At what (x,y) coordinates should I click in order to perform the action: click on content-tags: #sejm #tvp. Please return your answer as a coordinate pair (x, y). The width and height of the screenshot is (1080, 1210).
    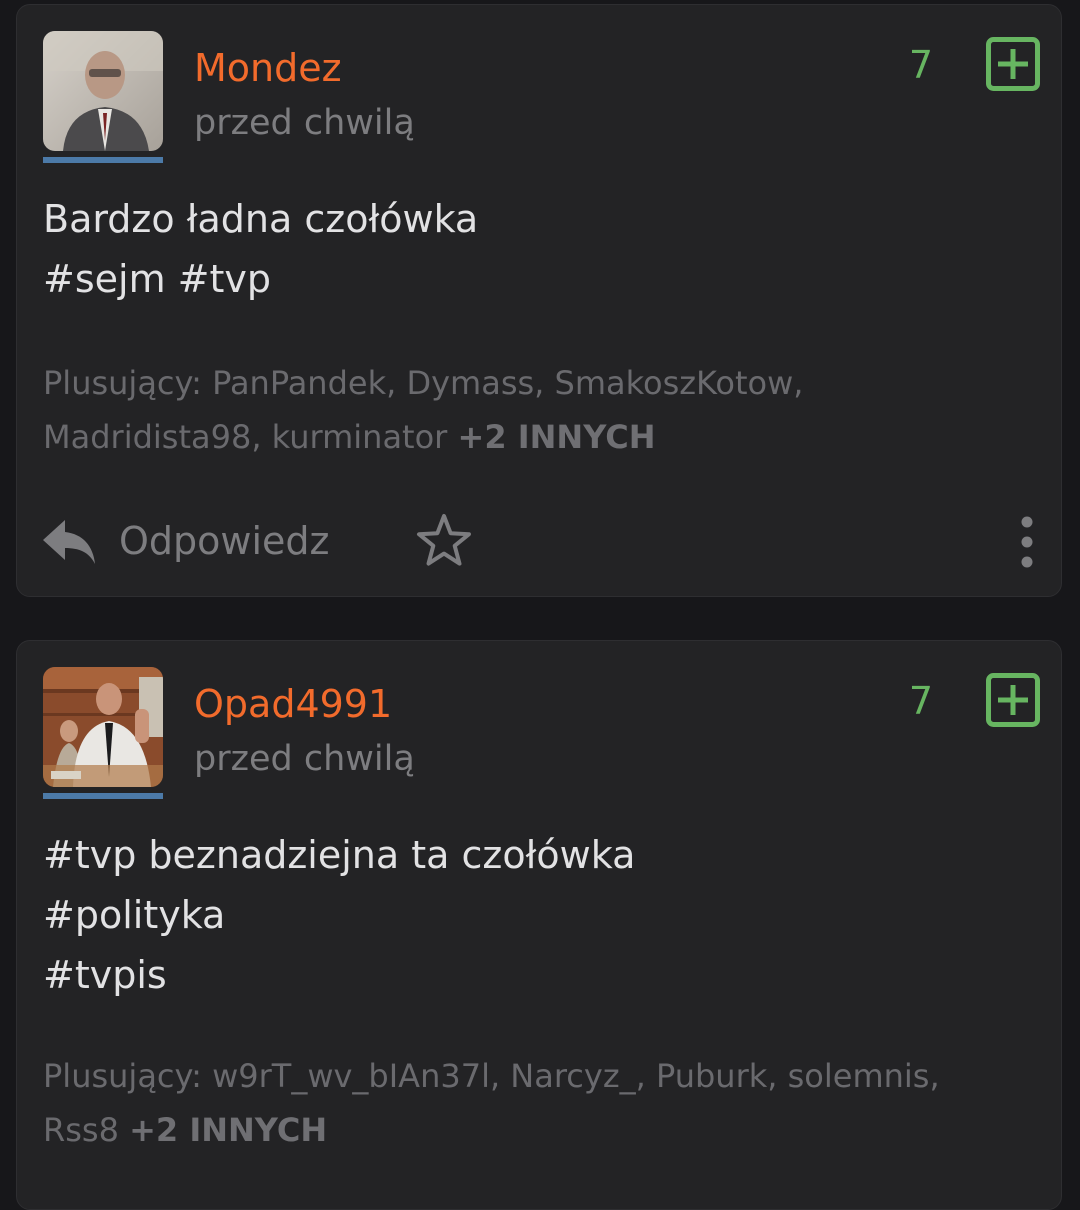
    Looking at the image, I should click on (533, 279).